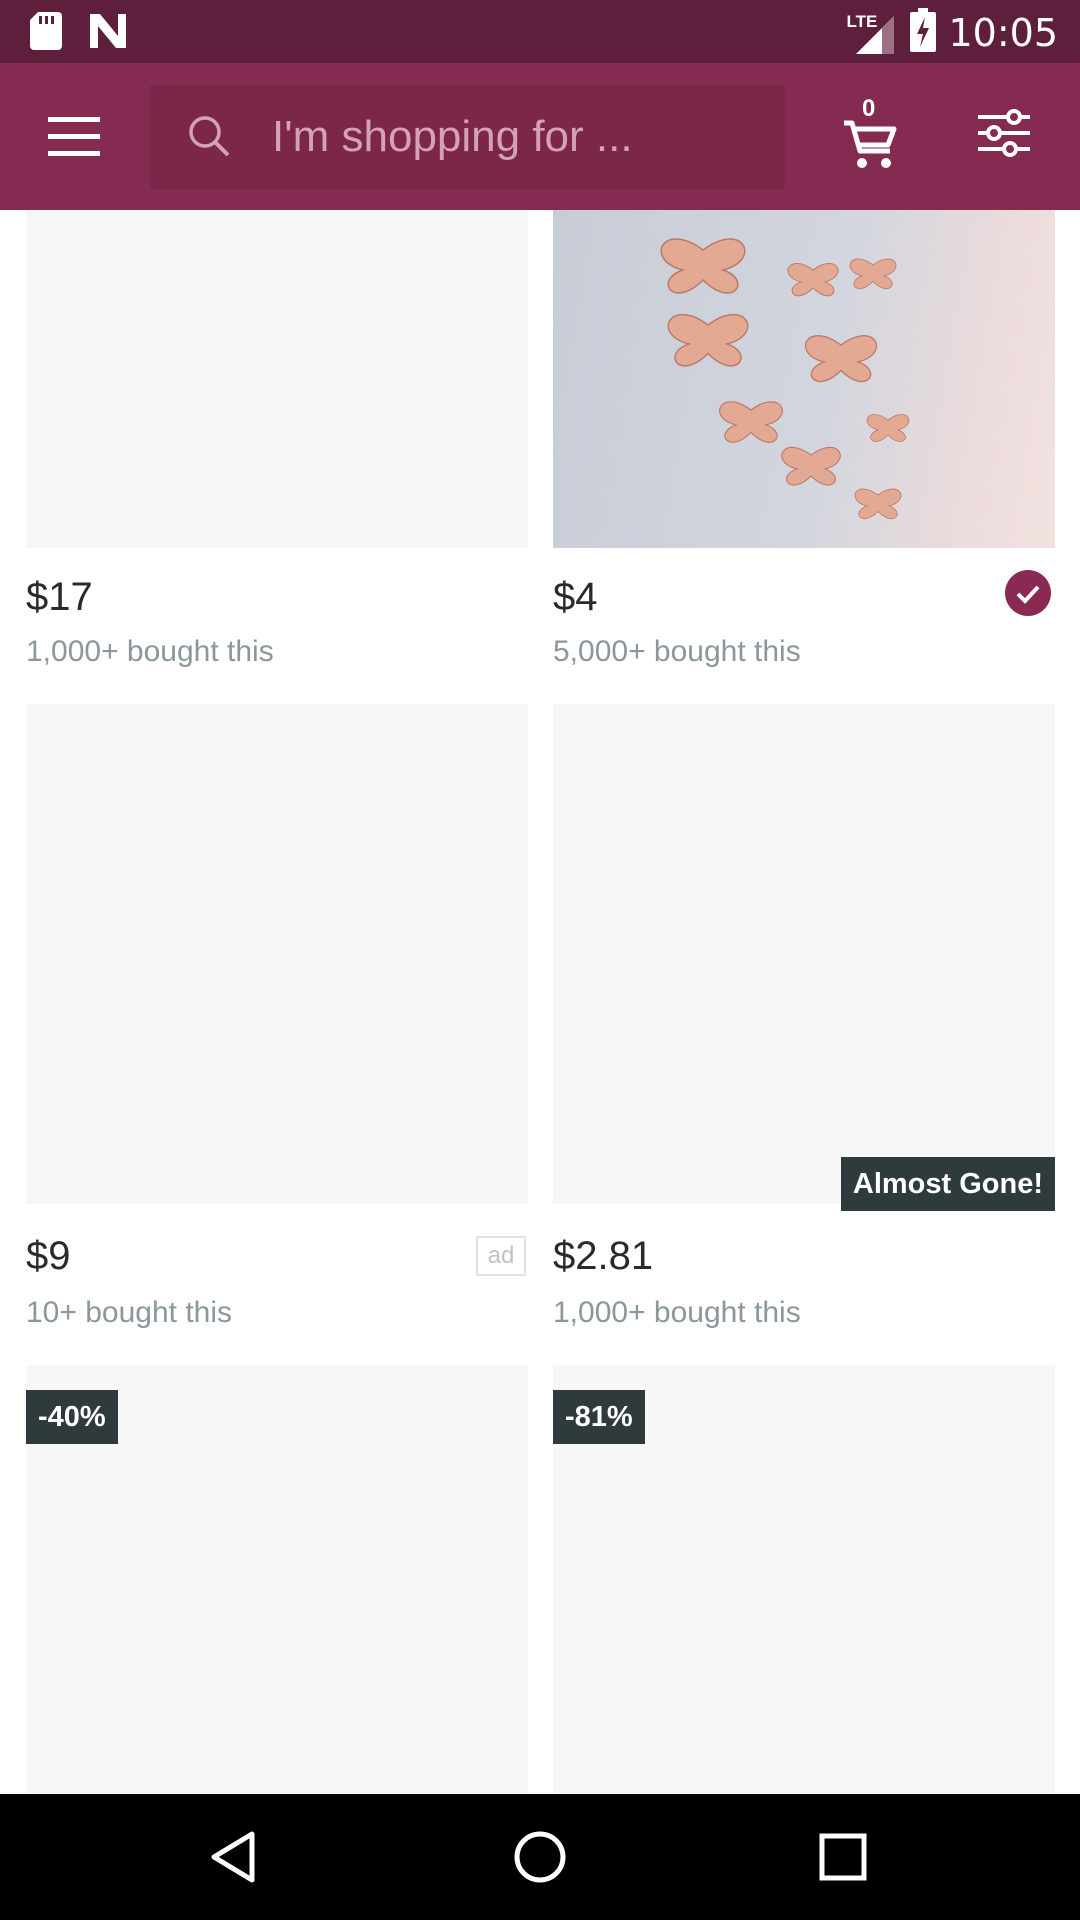  I want to click on cart-button: 0, so click(870, 133).